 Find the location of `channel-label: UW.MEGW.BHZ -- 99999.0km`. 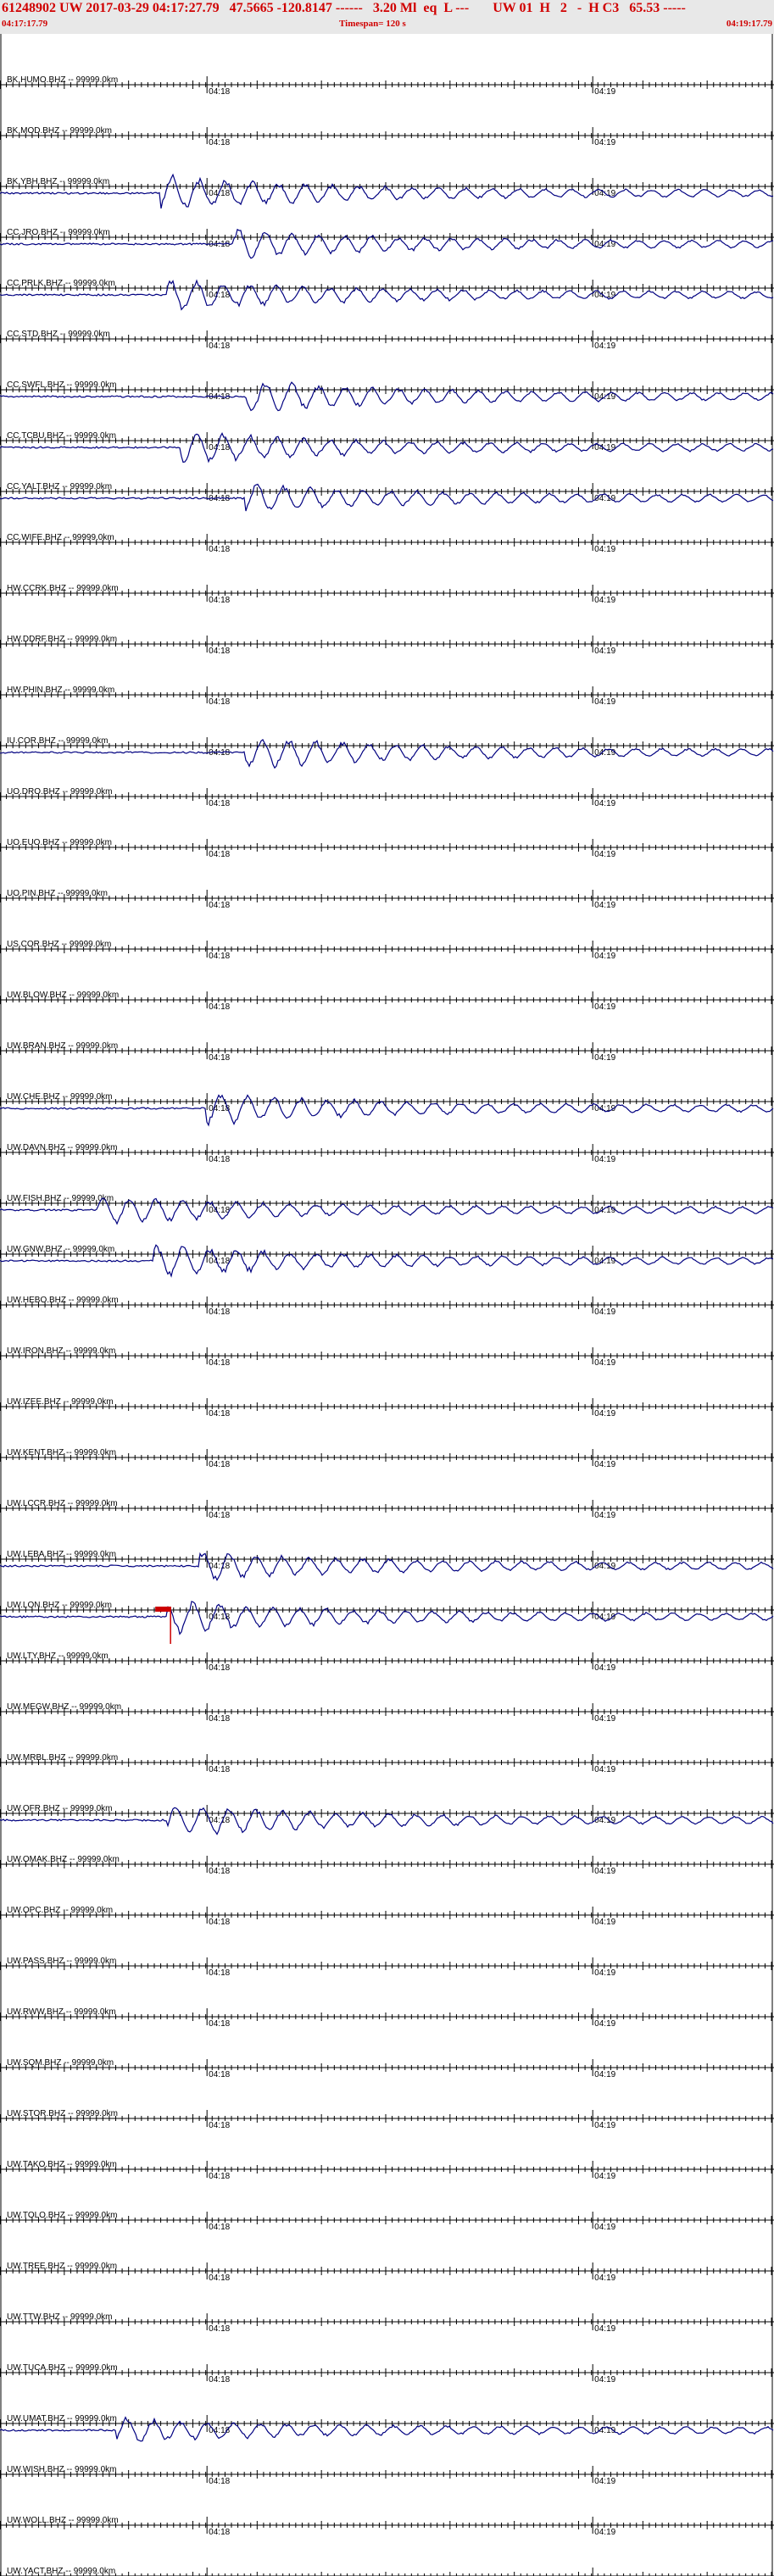

channel-label: UW.MEGW.BHZ -- 99999.0km is located at coordinates (64, 1707).